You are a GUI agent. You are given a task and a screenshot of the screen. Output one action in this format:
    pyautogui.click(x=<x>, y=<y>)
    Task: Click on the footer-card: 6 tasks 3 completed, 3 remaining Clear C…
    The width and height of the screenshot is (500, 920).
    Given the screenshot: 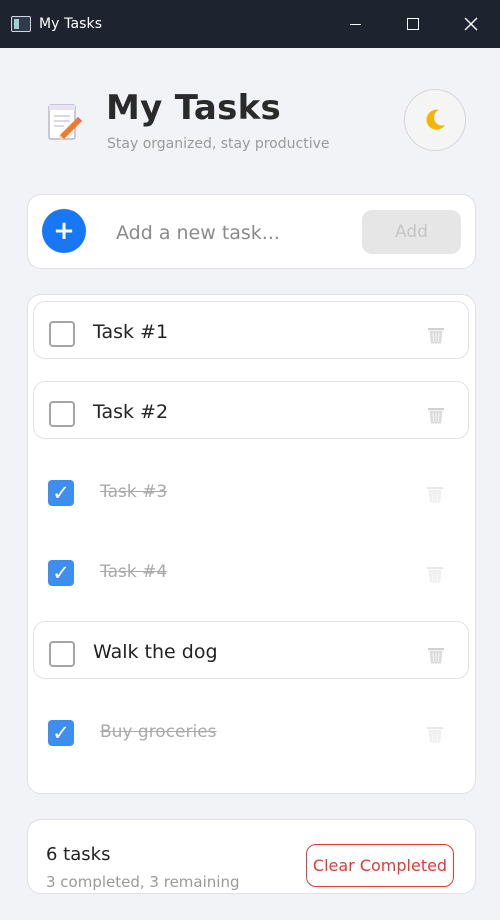 What is the action you would take?
    pyautogui.click(x=251, y=856)
    